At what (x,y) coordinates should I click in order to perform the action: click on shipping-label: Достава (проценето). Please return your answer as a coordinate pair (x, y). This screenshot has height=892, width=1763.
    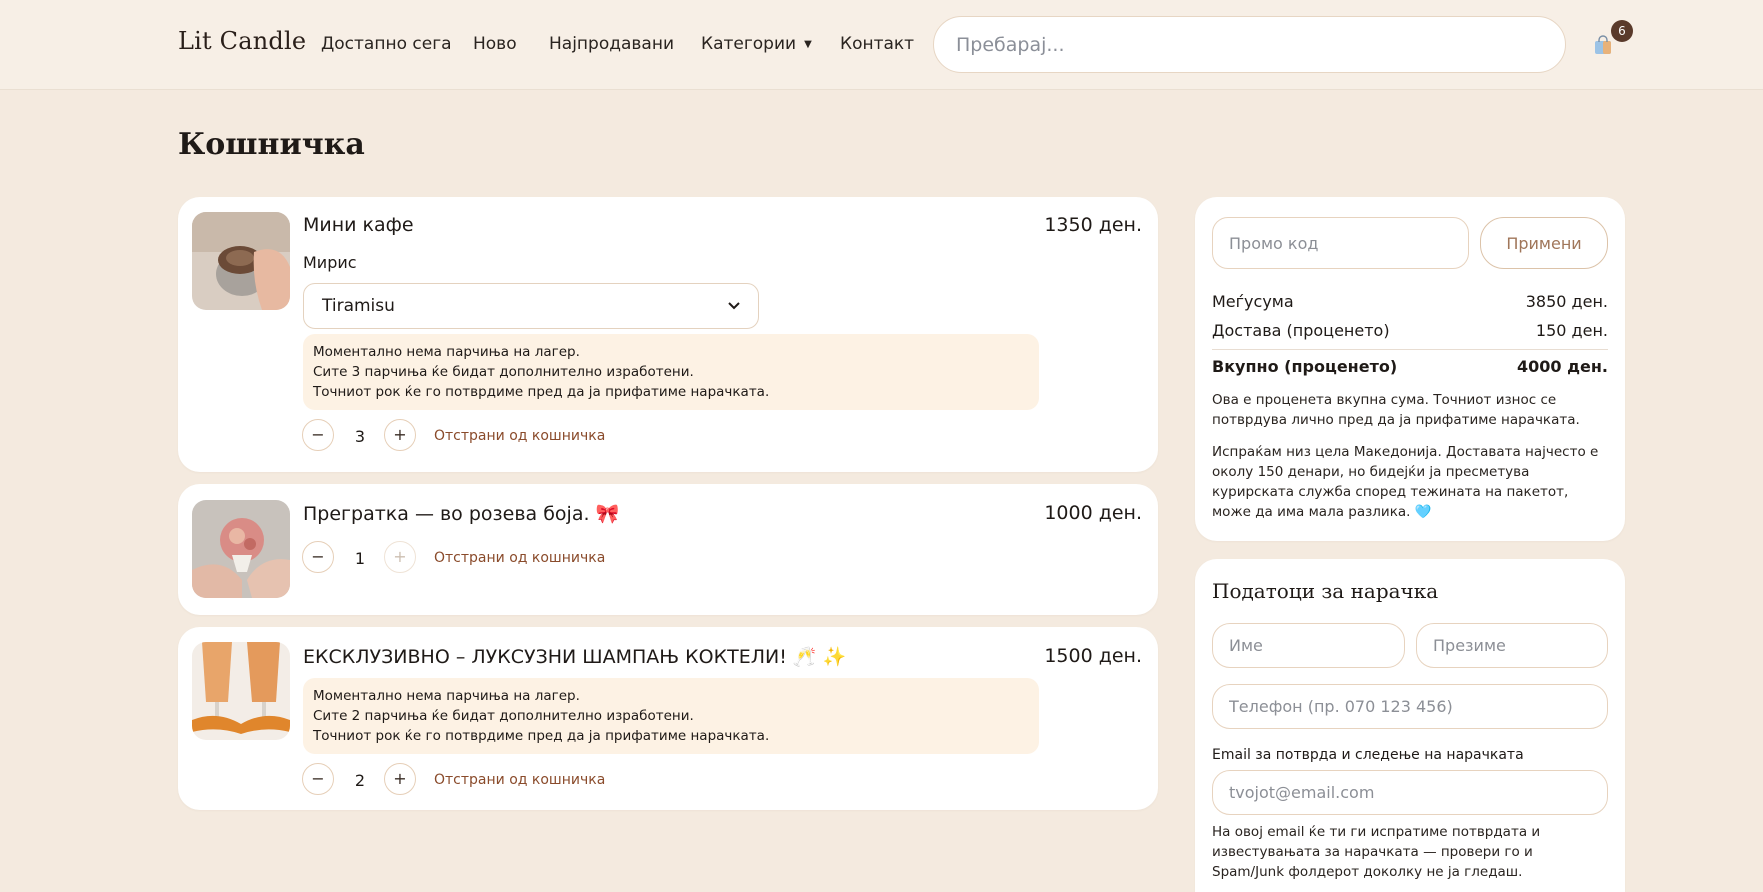
    Looking at the image, I should click on (1301, 330).